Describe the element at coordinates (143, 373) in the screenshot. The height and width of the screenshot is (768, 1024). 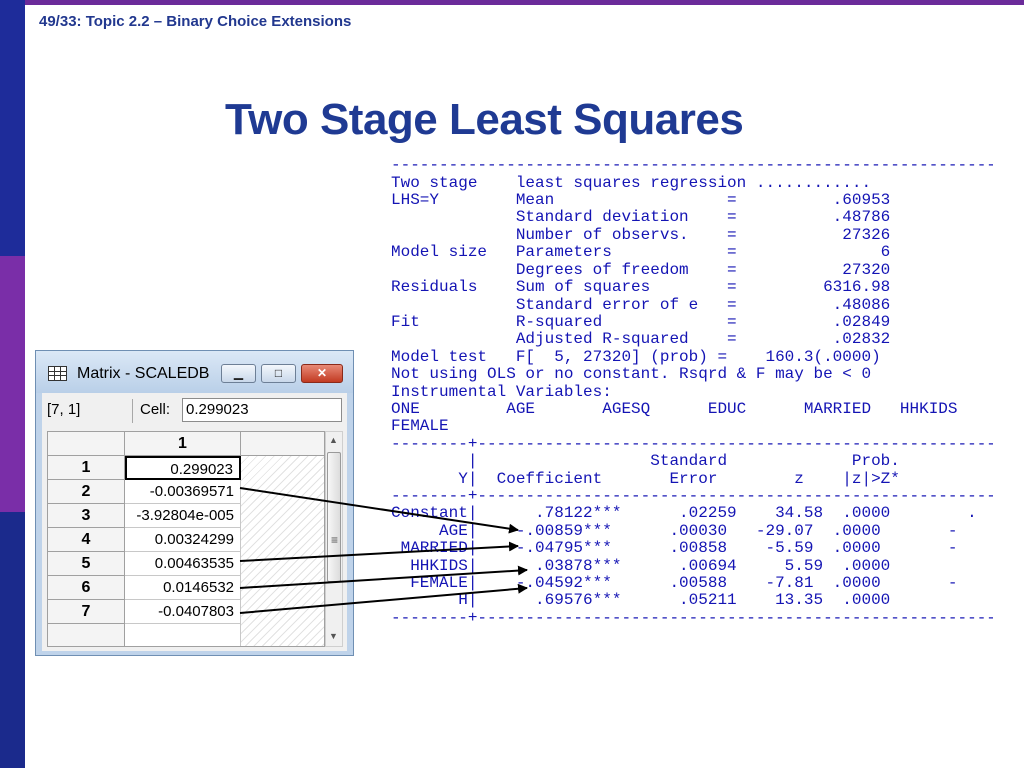
I see `window-title: Matrix - SCALEDB` at that location.